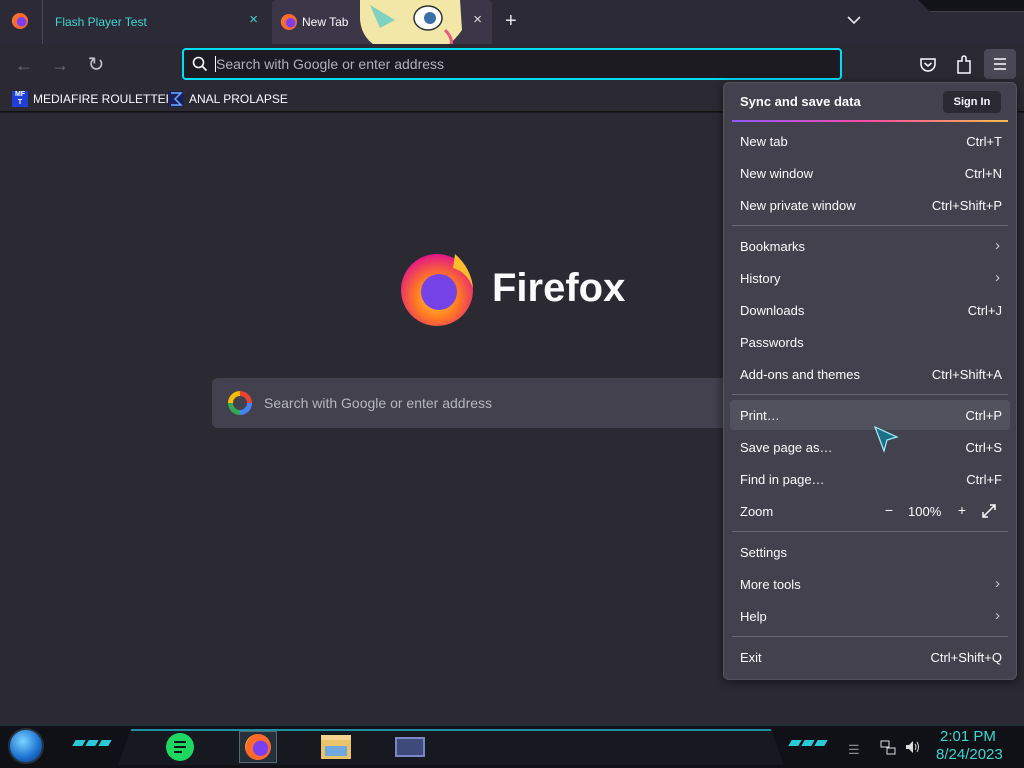  I want to click on expand-icon, so click(989, 511).